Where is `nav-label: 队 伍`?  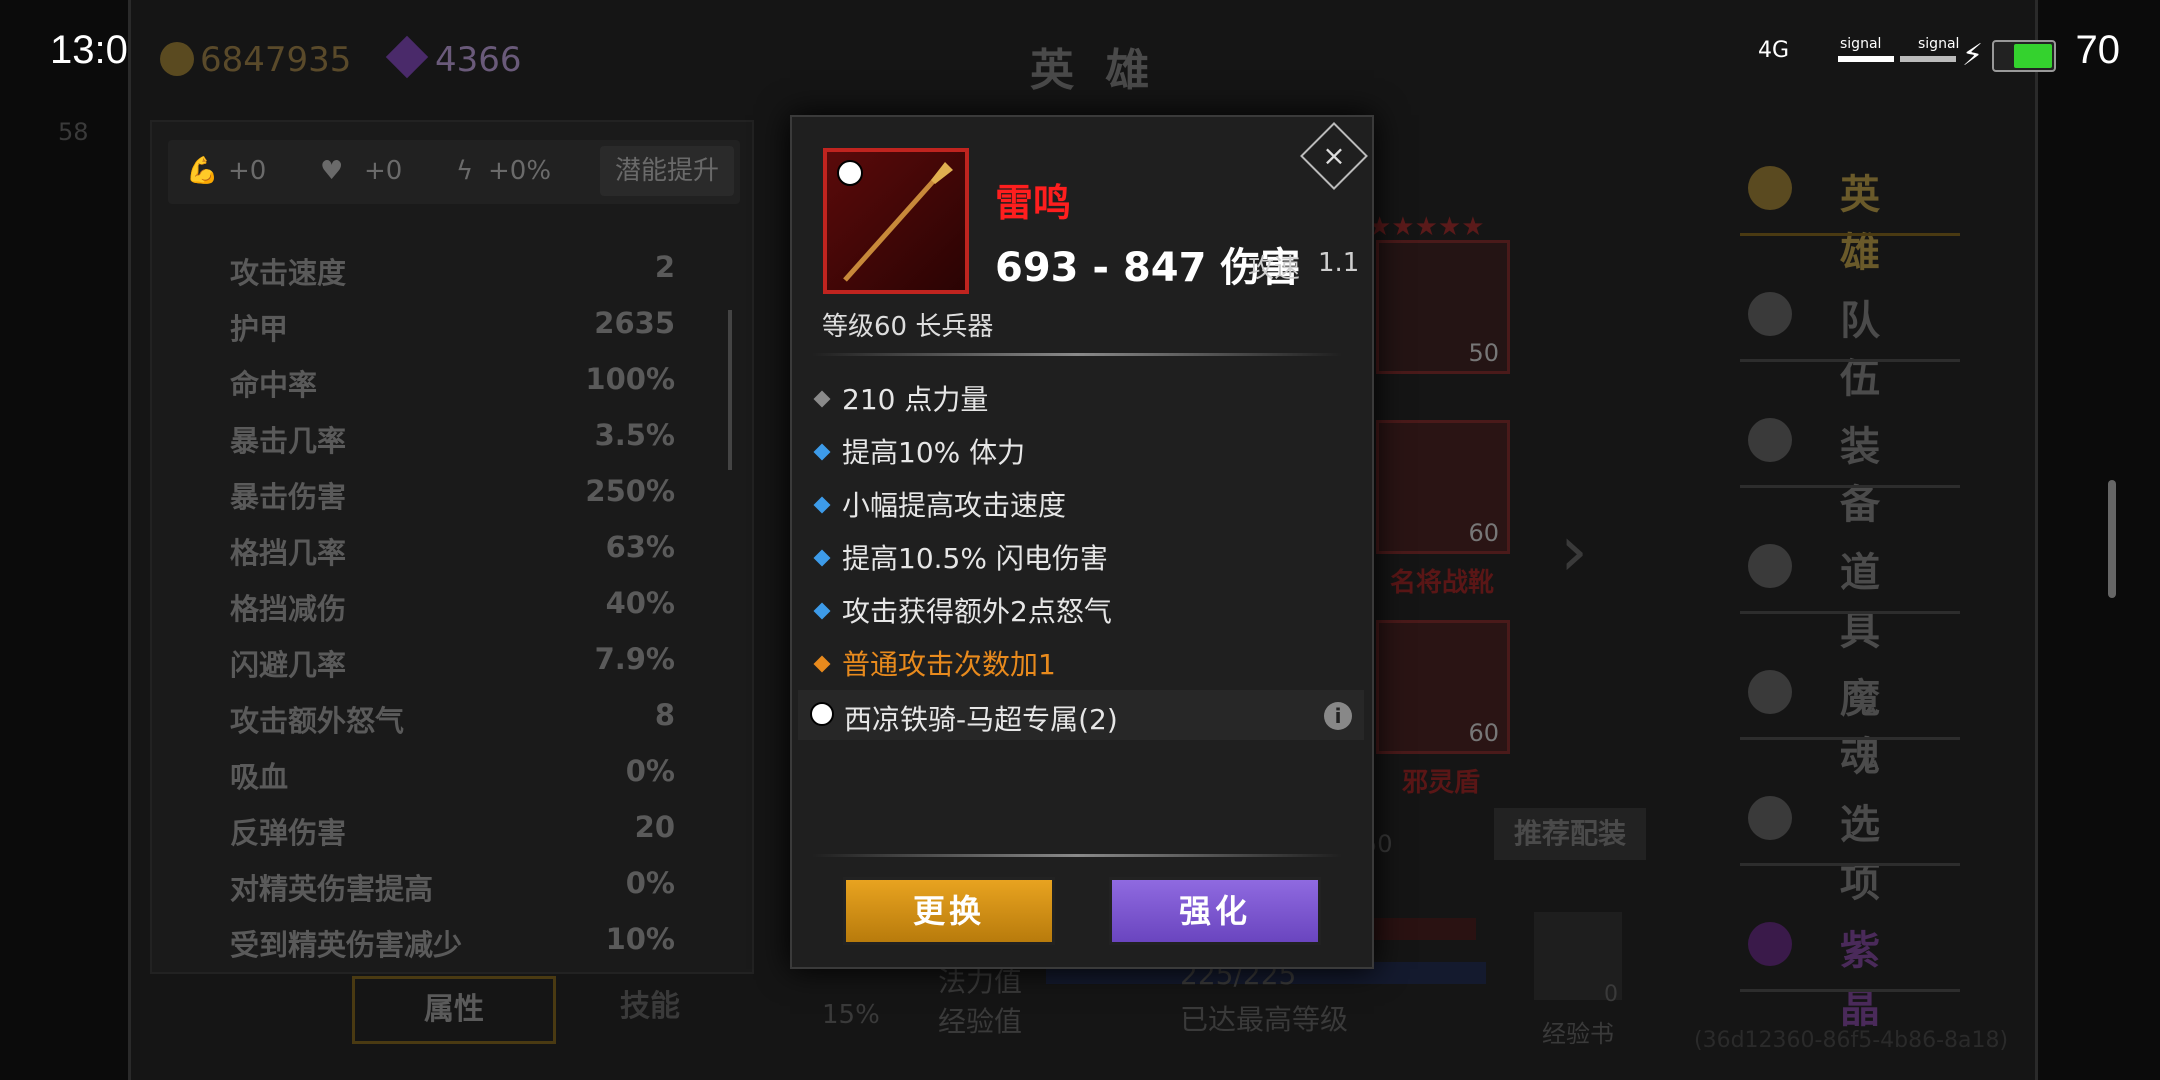
nav-label: 队 伍 is located at coordinates (1865, 350).